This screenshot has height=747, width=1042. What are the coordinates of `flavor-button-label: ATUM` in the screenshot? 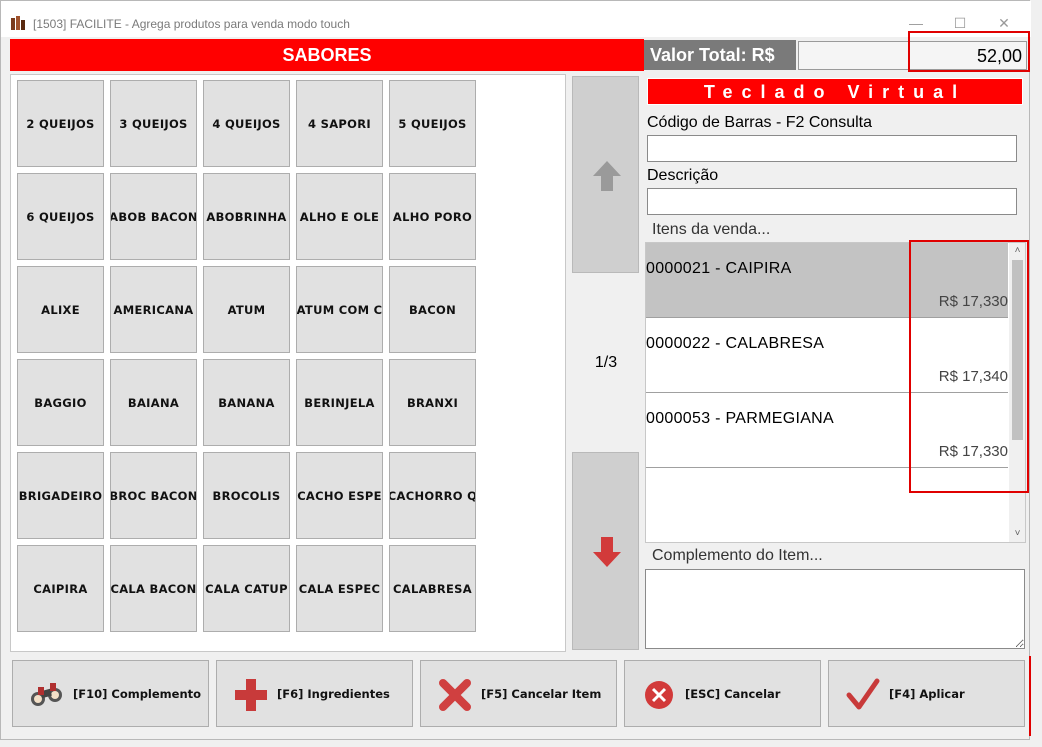 It's located at (246, 309).